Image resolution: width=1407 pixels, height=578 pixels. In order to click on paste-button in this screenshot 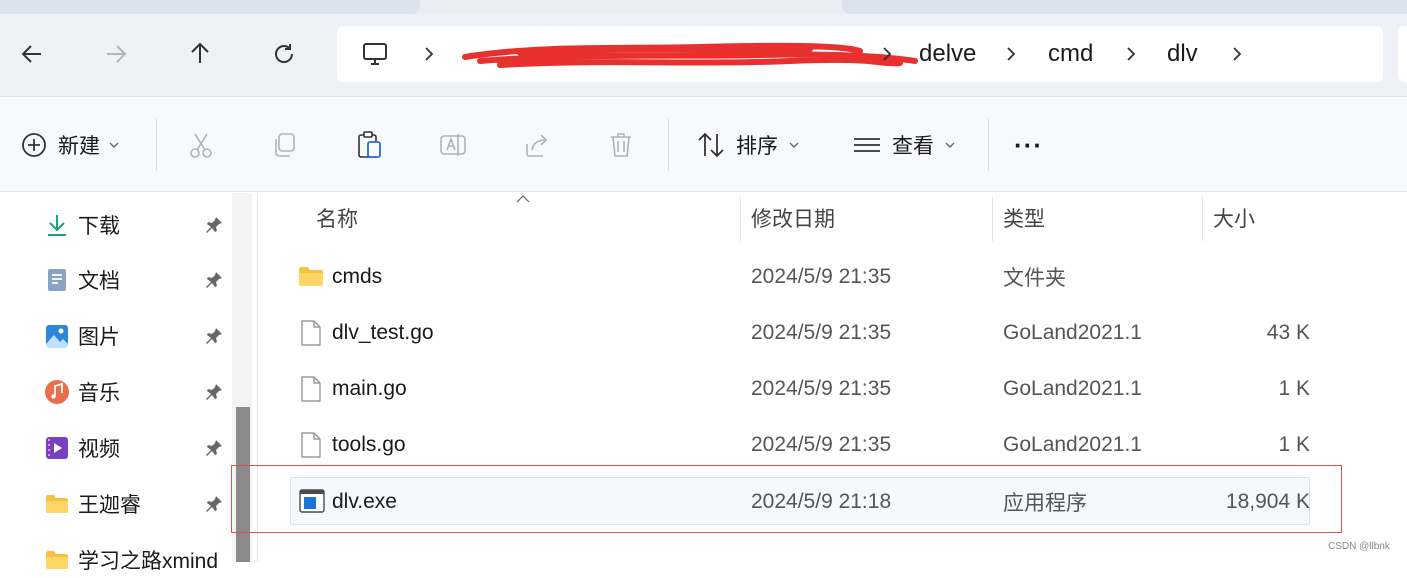, I will do `click(369, 145)`.